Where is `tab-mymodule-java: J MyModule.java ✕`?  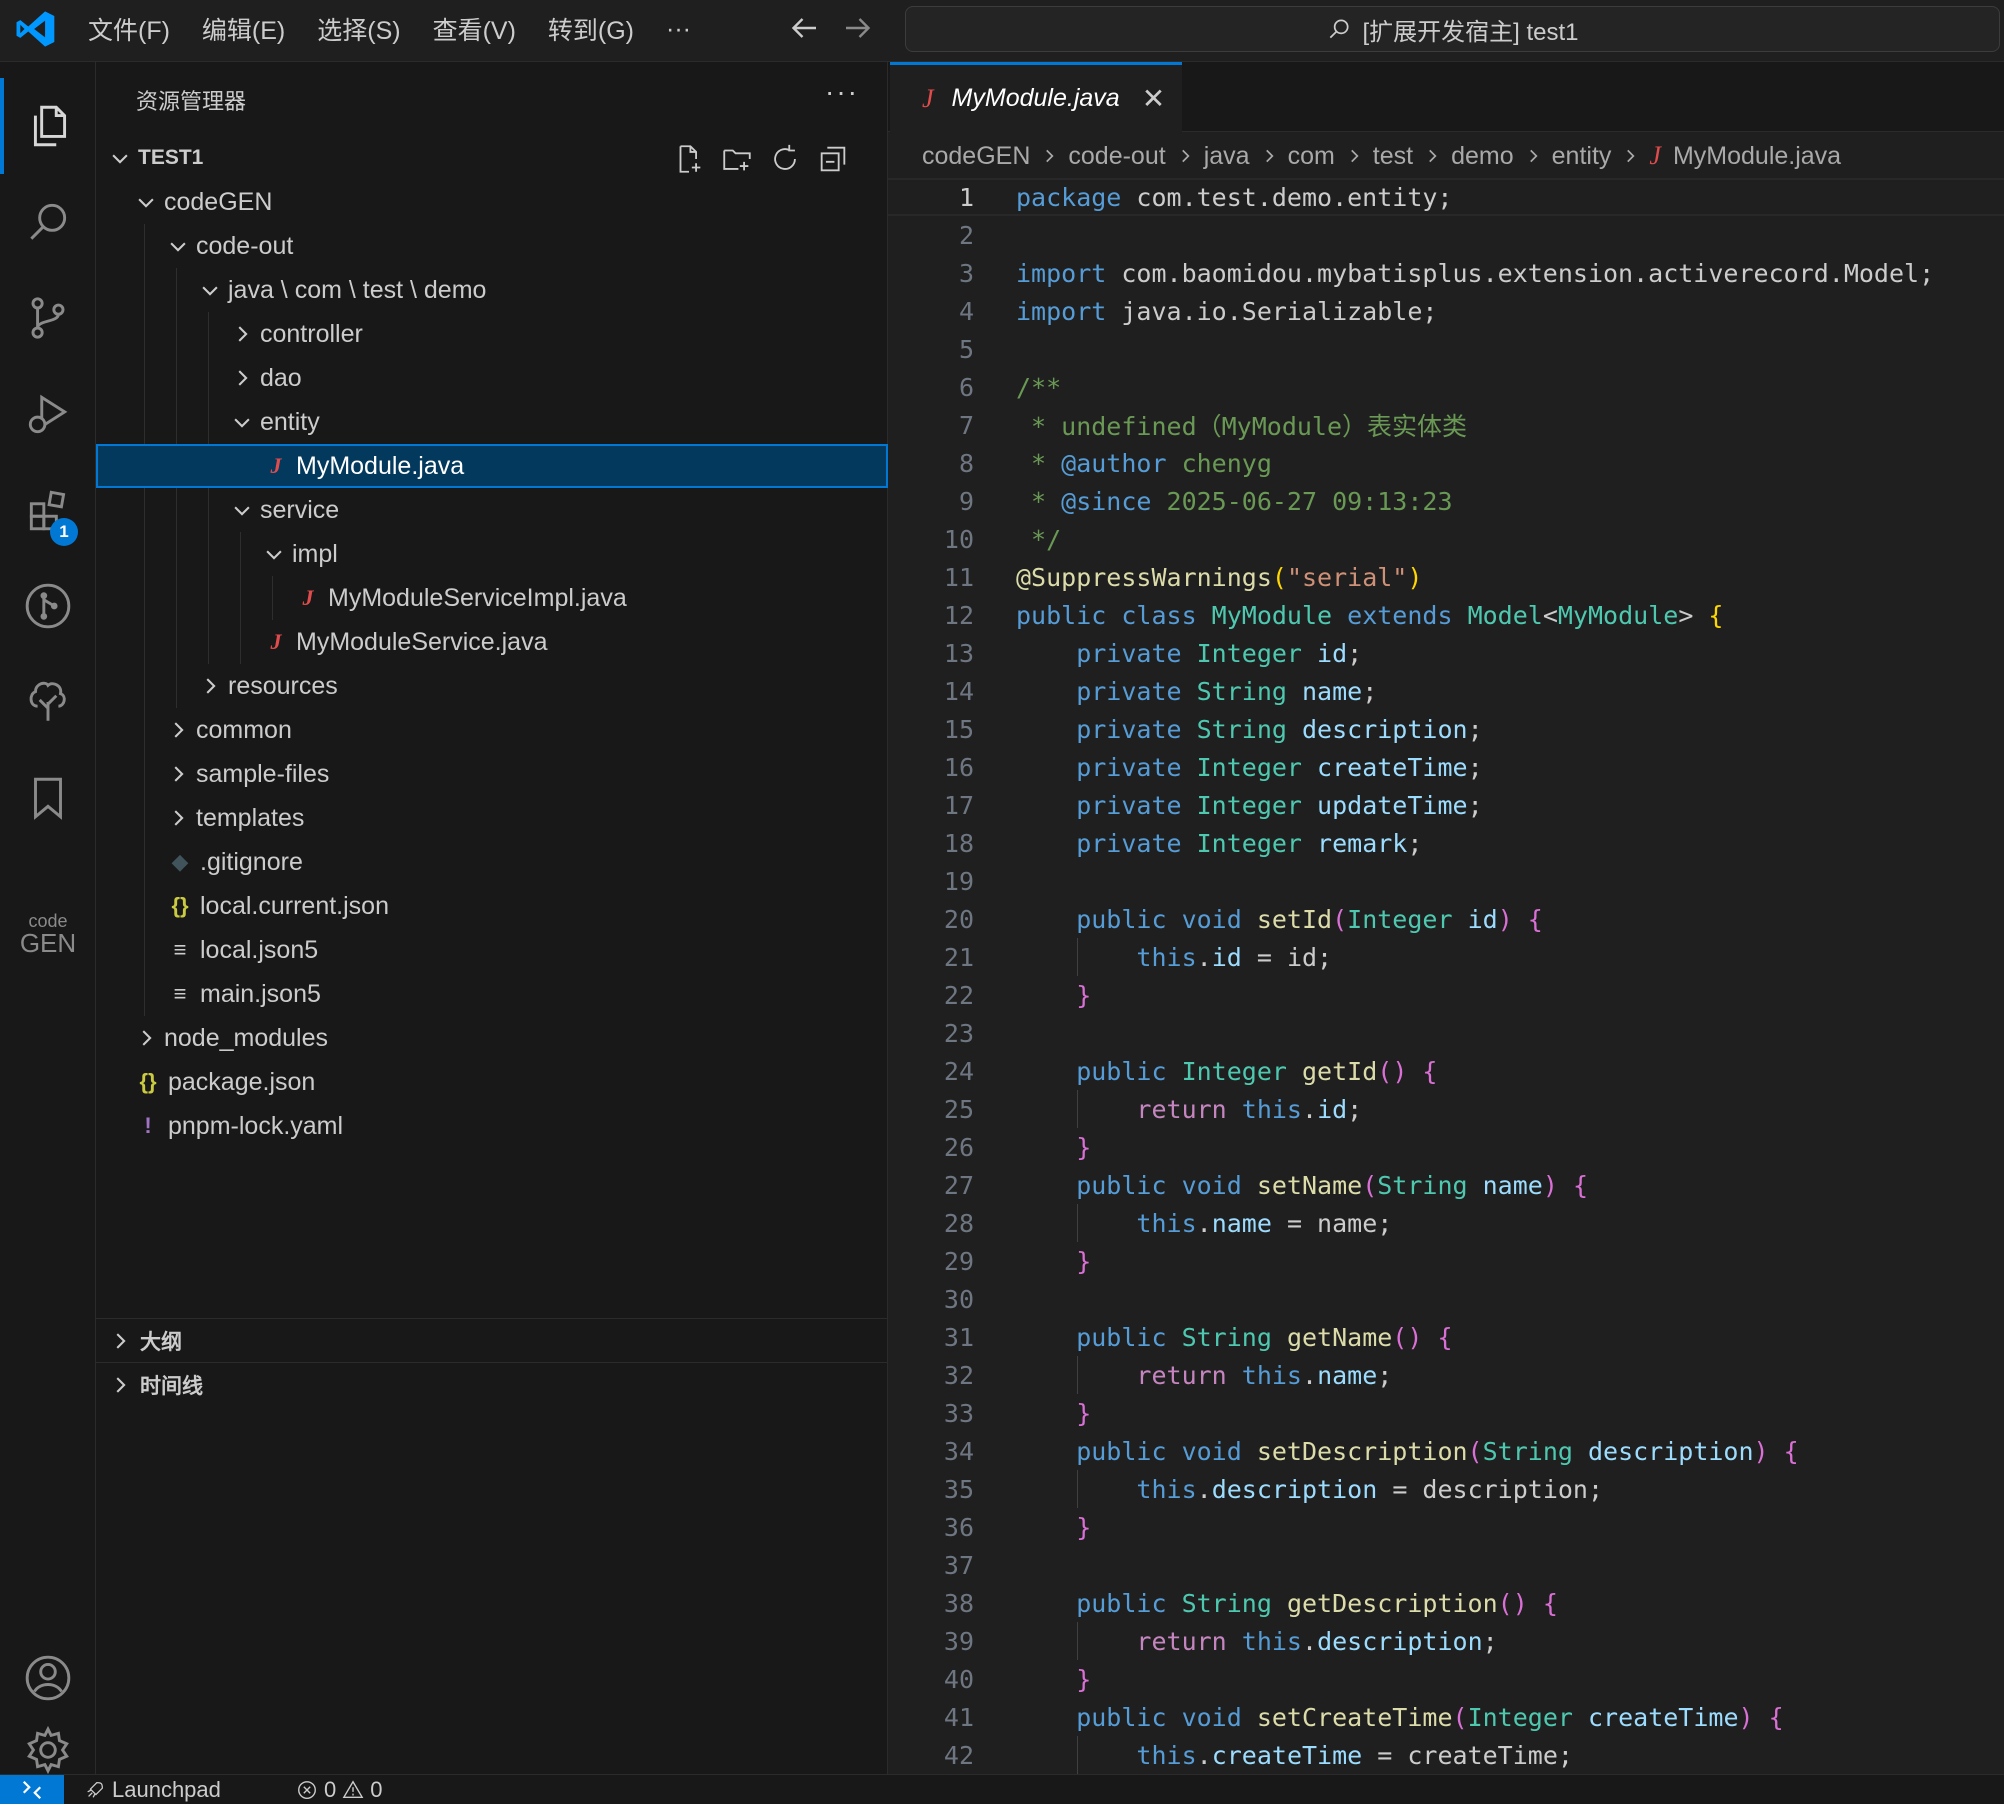
tab-mymodule-java: J MyModule.java ✕ is located at coordinates (1036, 97).